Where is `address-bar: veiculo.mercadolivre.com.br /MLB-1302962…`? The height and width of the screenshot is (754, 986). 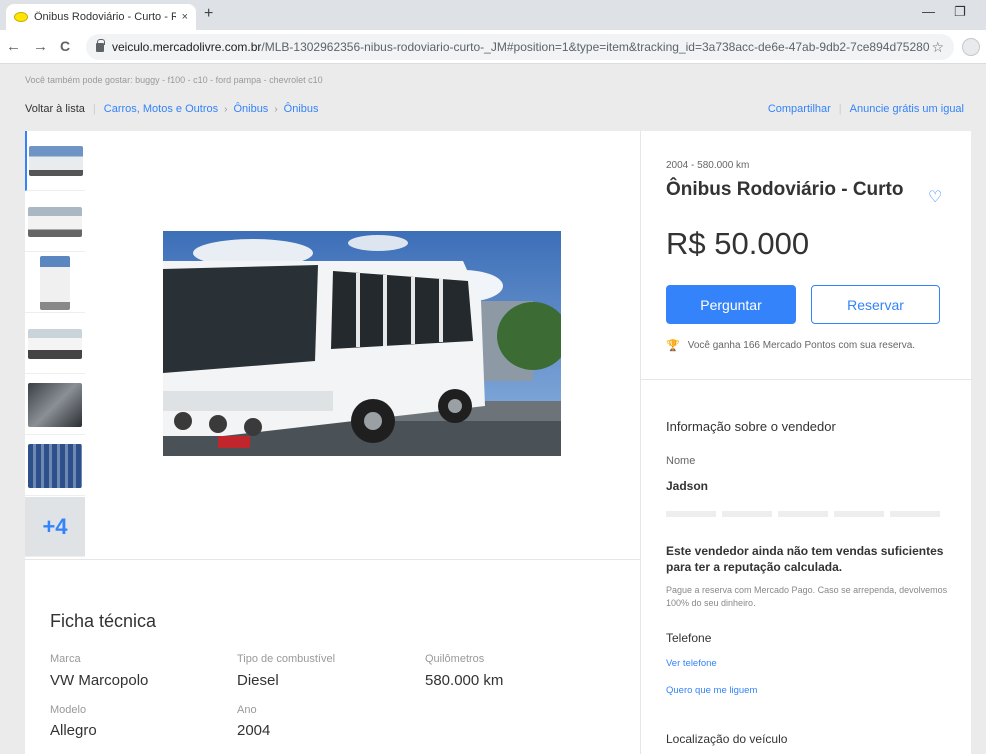
address-bar: veiculo.mercadolivre.com.br /MLB-1302962… is located at coordinates (520, 47).